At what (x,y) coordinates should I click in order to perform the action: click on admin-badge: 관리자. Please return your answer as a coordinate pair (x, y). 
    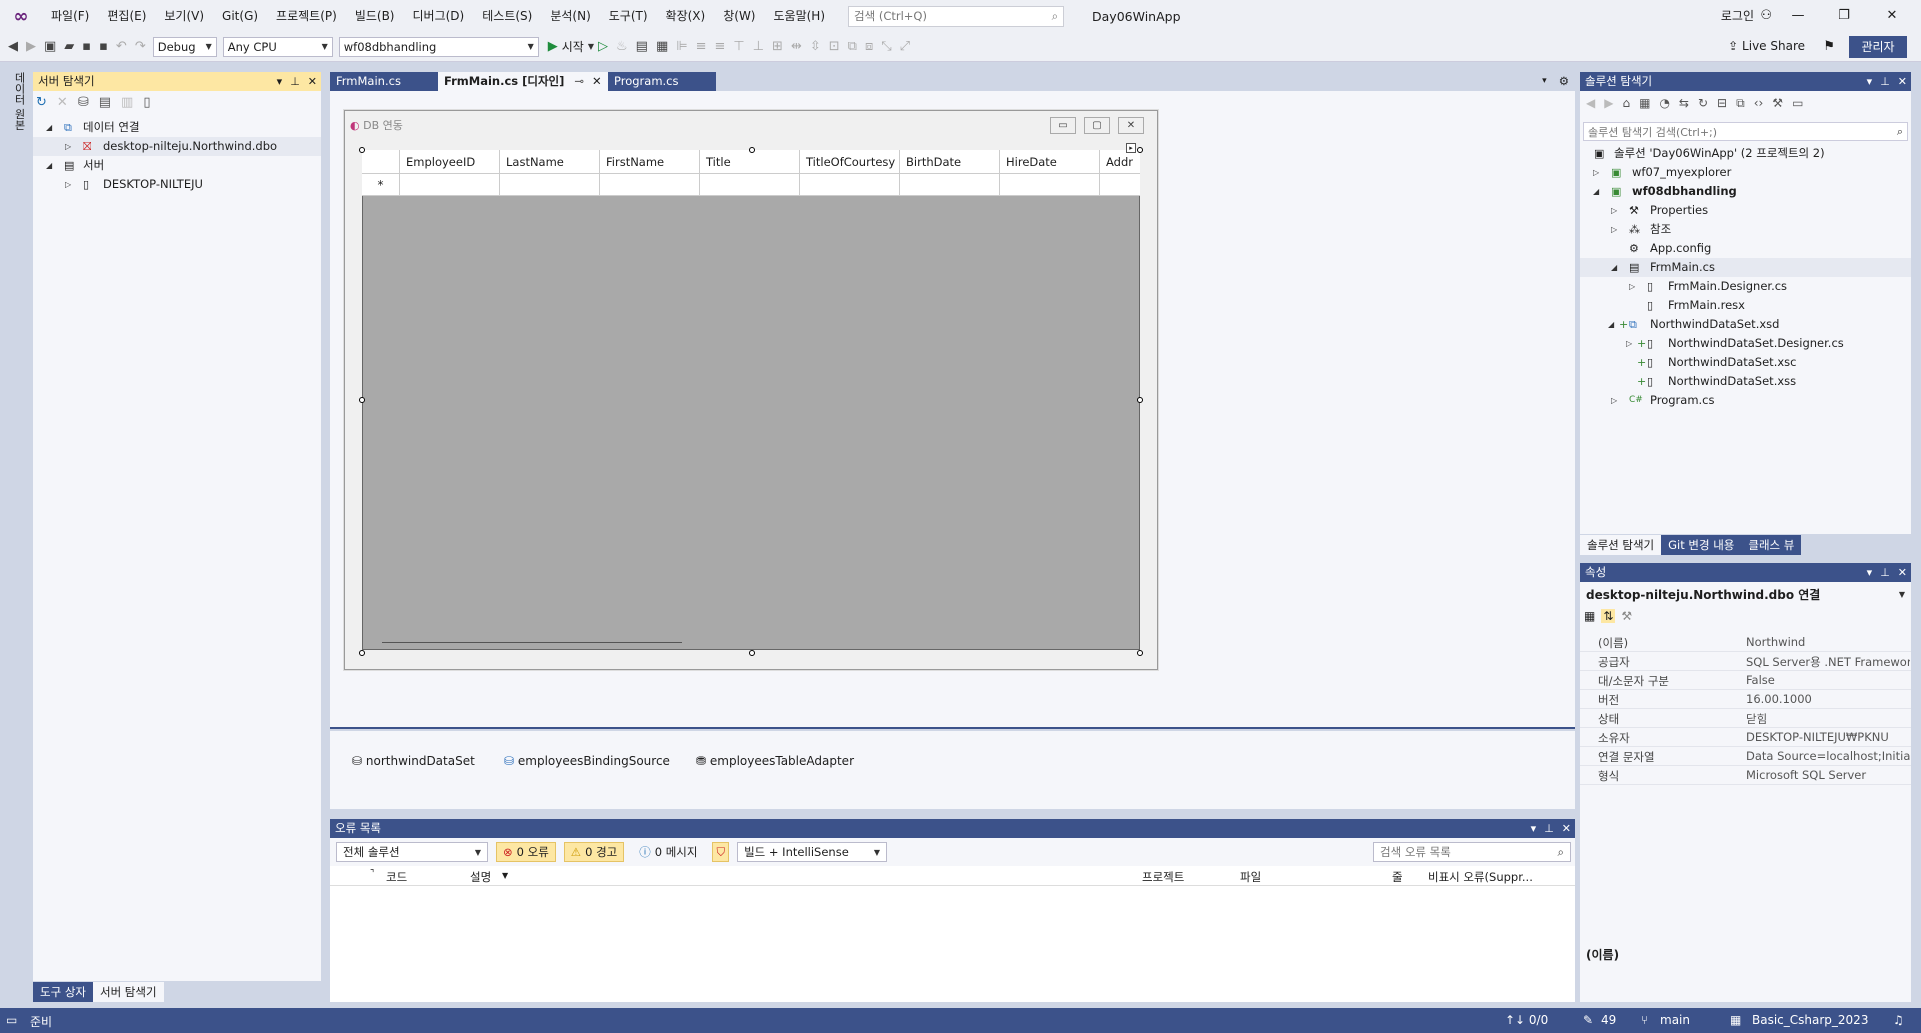
    Looking at the image, I should click on (1878, 47).